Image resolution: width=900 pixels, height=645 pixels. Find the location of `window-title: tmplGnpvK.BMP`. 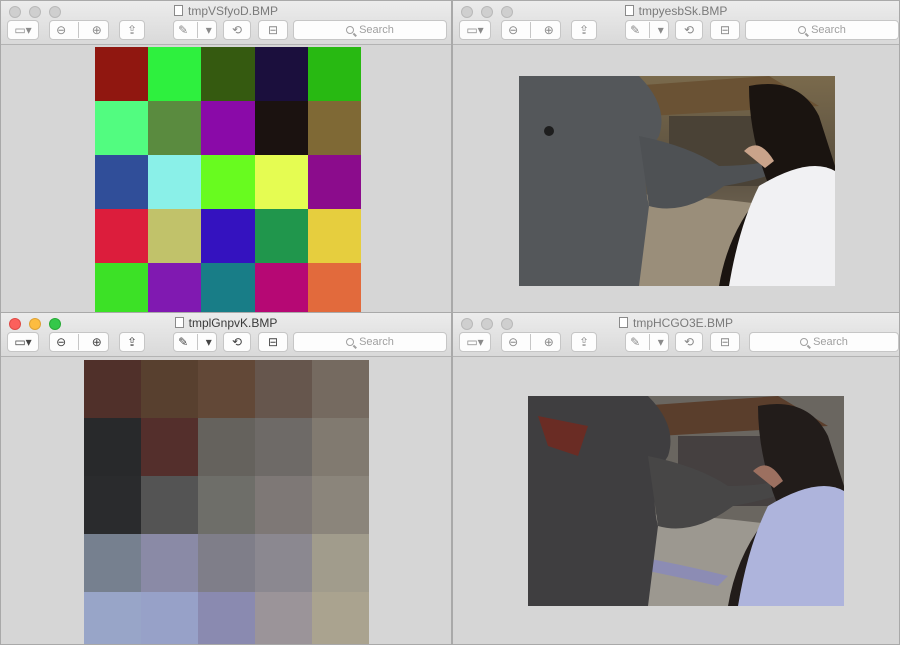

window-title: tmplGnpvK.BMP is located at coordinates (233, 323).